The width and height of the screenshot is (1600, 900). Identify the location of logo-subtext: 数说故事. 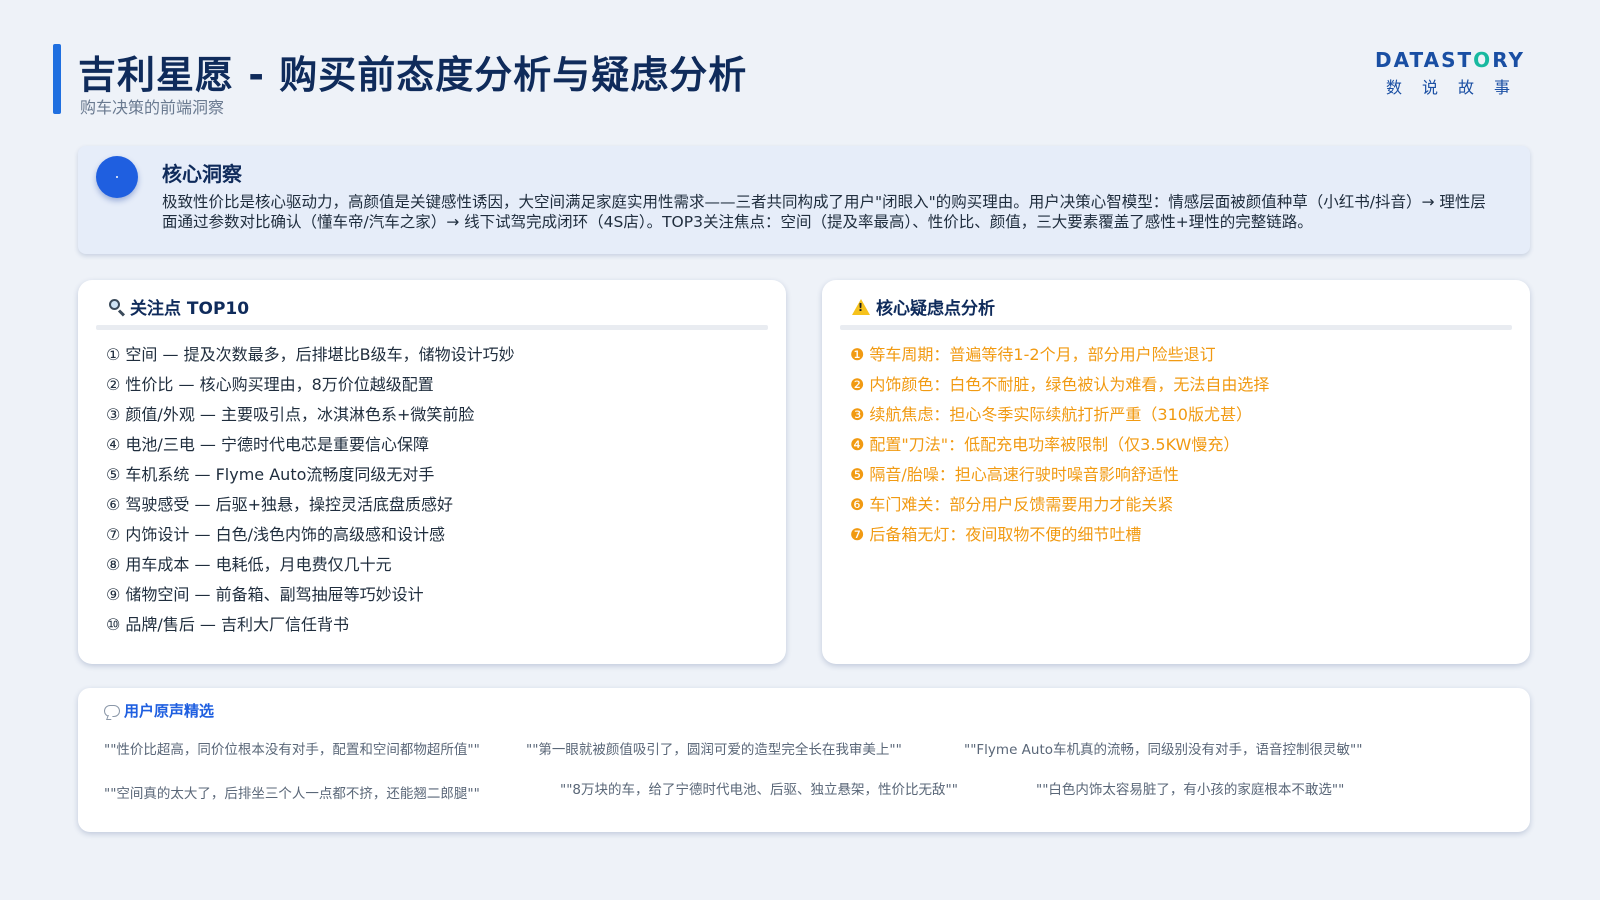
(1458, 87).